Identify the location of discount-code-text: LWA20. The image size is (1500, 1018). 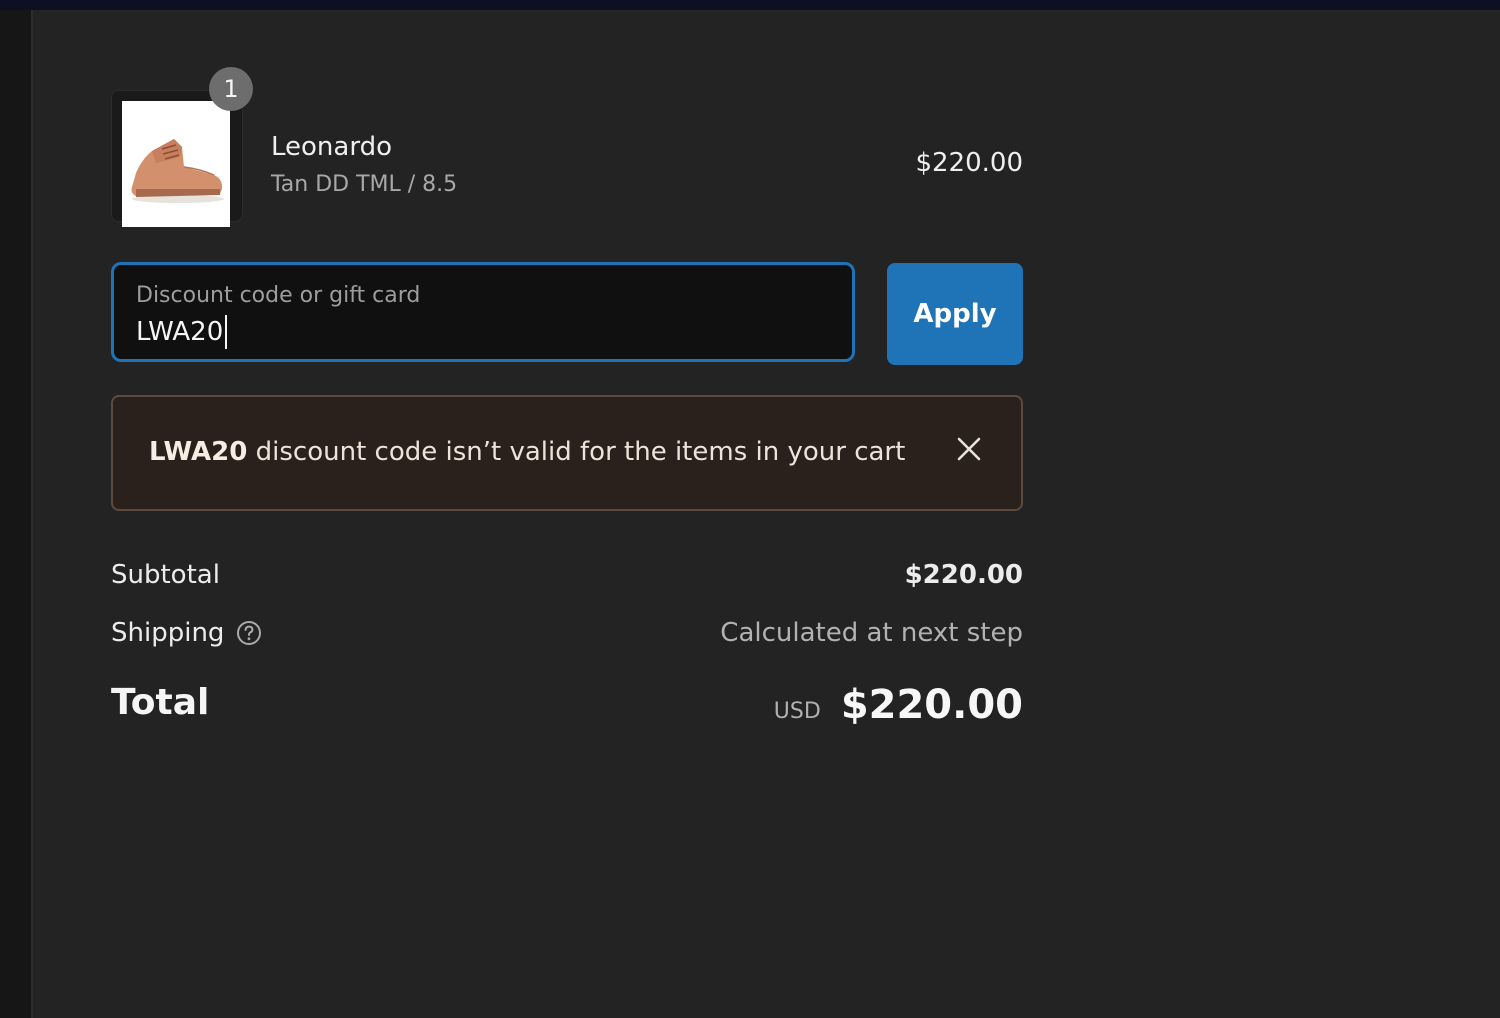
(180, 332).